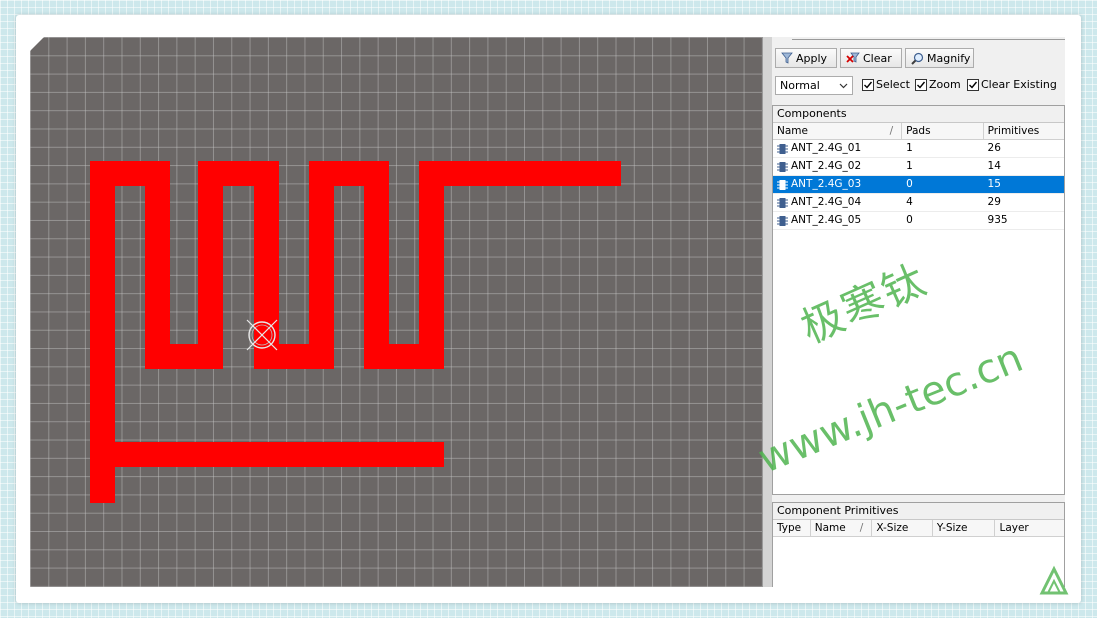 The width and height of the screenshot is (1097, 618). What do you see at coordinates (812, 58) in the screenshot?
I see `apply-label: Apply` at bounding box center [812, 58].